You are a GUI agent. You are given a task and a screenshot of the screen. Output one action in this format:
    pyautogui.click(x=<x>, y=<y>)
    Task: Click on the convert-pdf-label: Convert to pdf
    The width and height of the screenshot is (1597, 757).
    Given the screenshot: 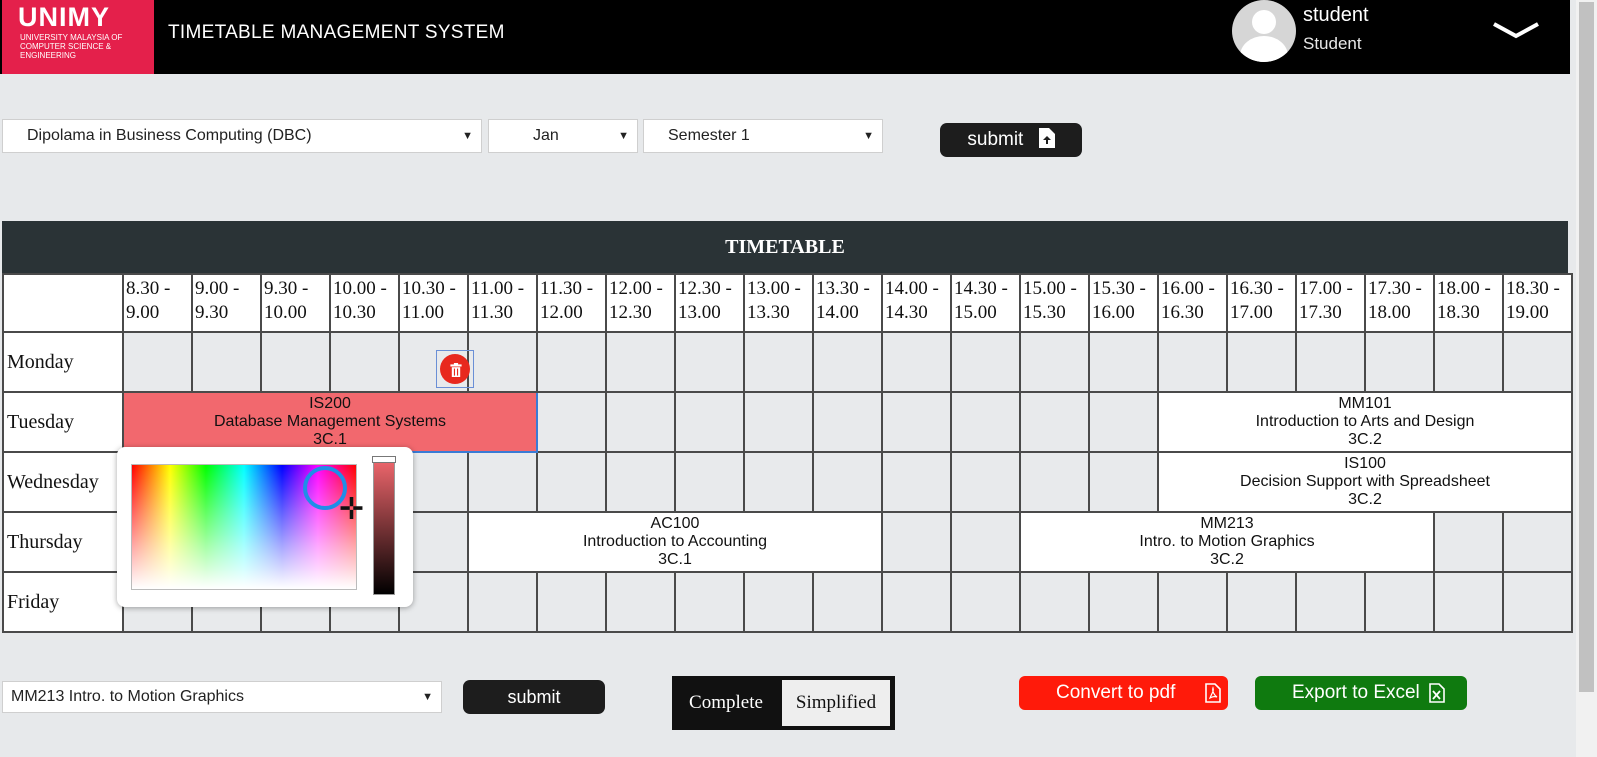 What is the action you would take?
    pyautogui.click(x=1116, y=692)
    